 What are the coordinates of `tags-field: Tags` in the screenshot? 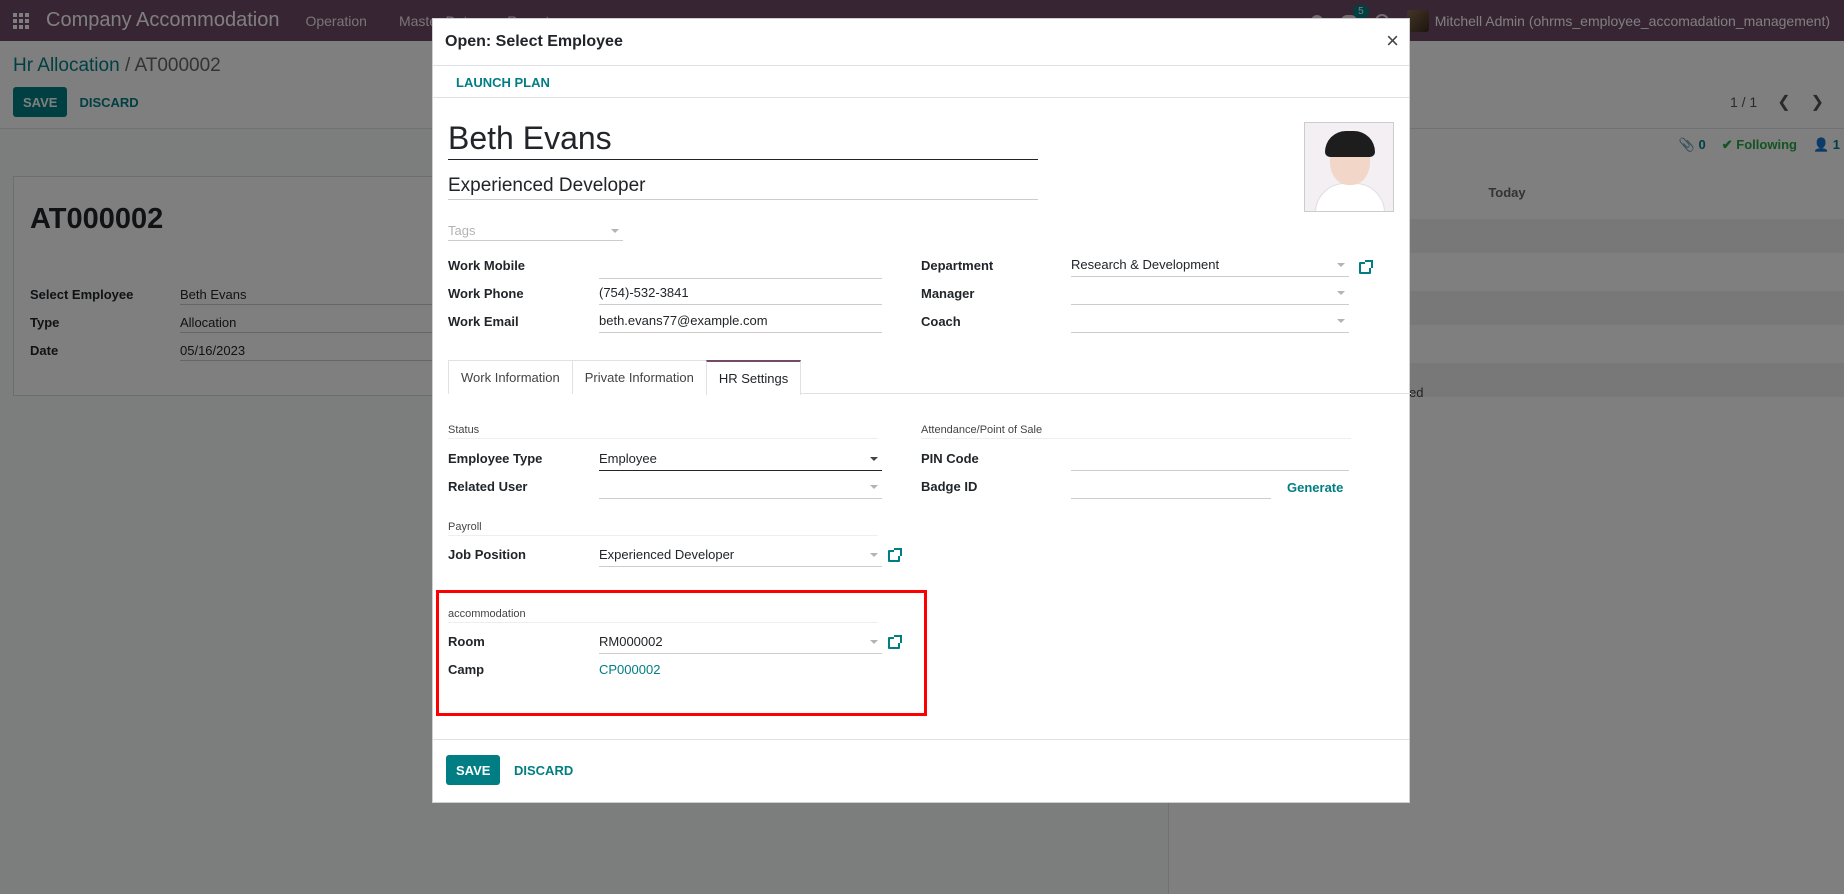 It's located at (535, 232).